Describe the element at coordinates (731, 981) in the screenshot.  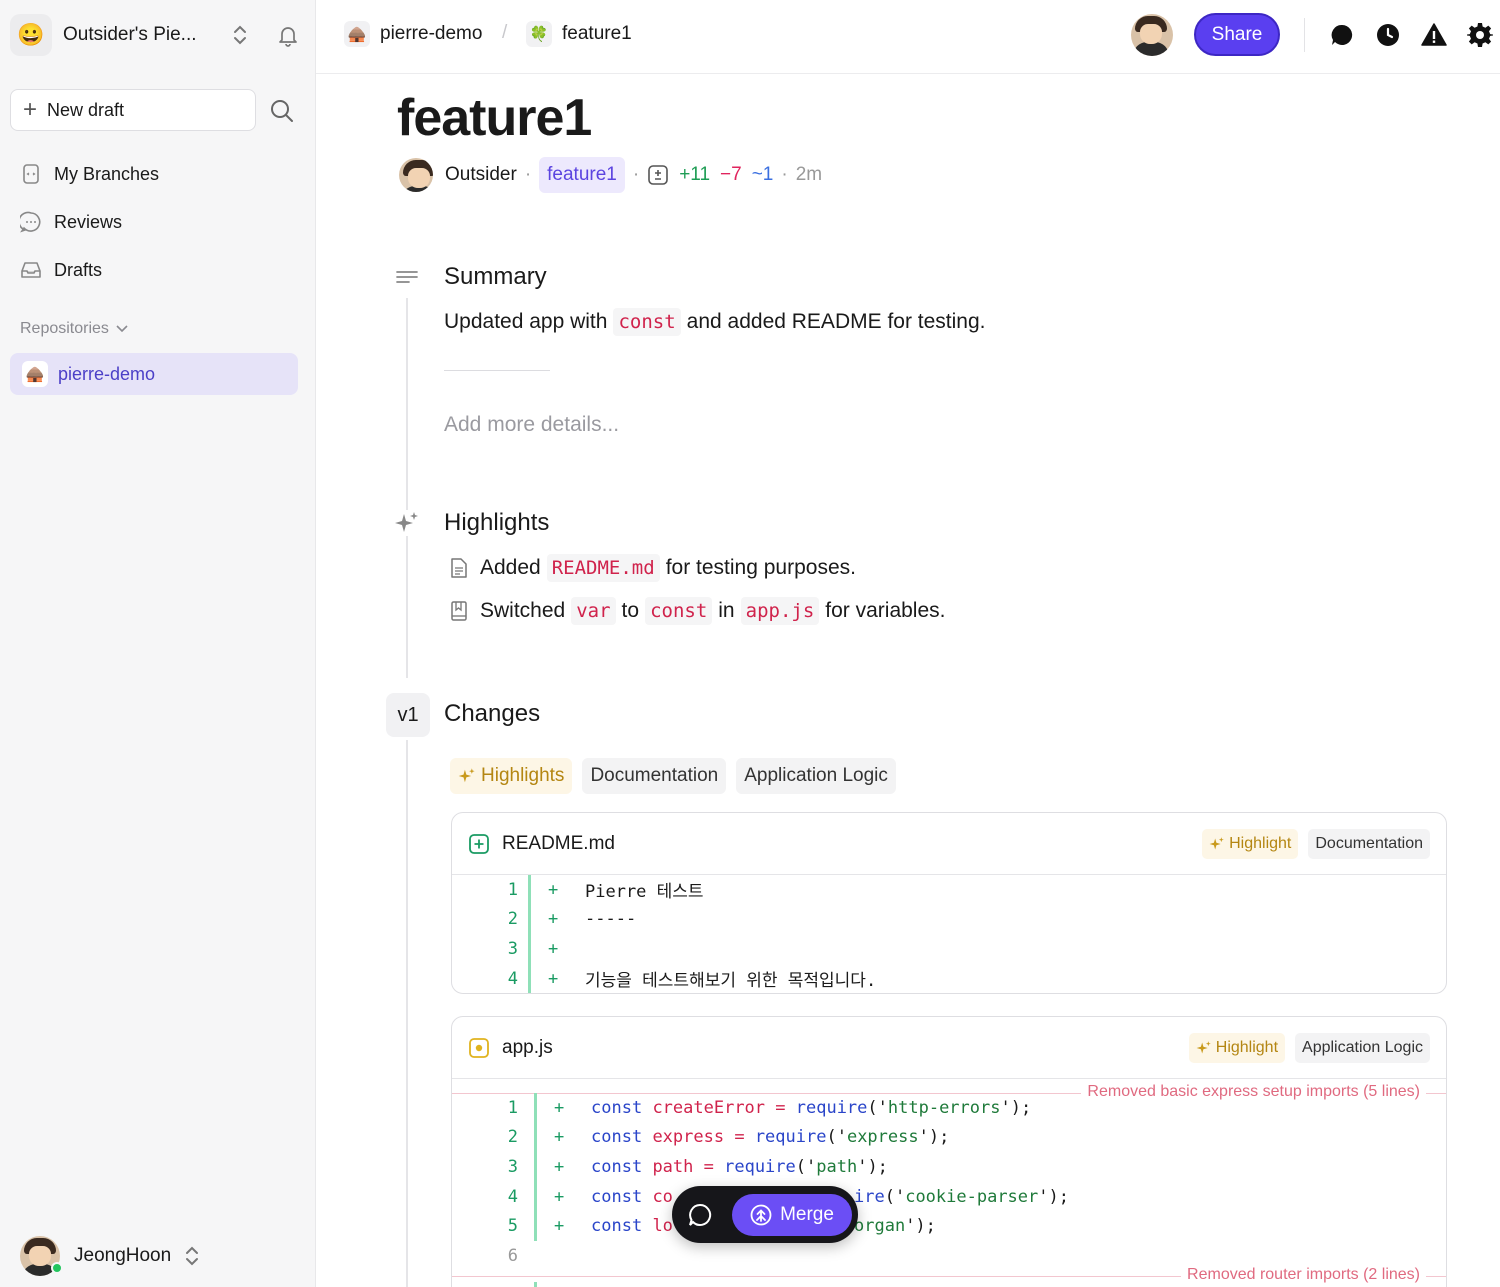
I see `code-text: 기능을 테스트해보기 위한 목적입니다.` at that location.